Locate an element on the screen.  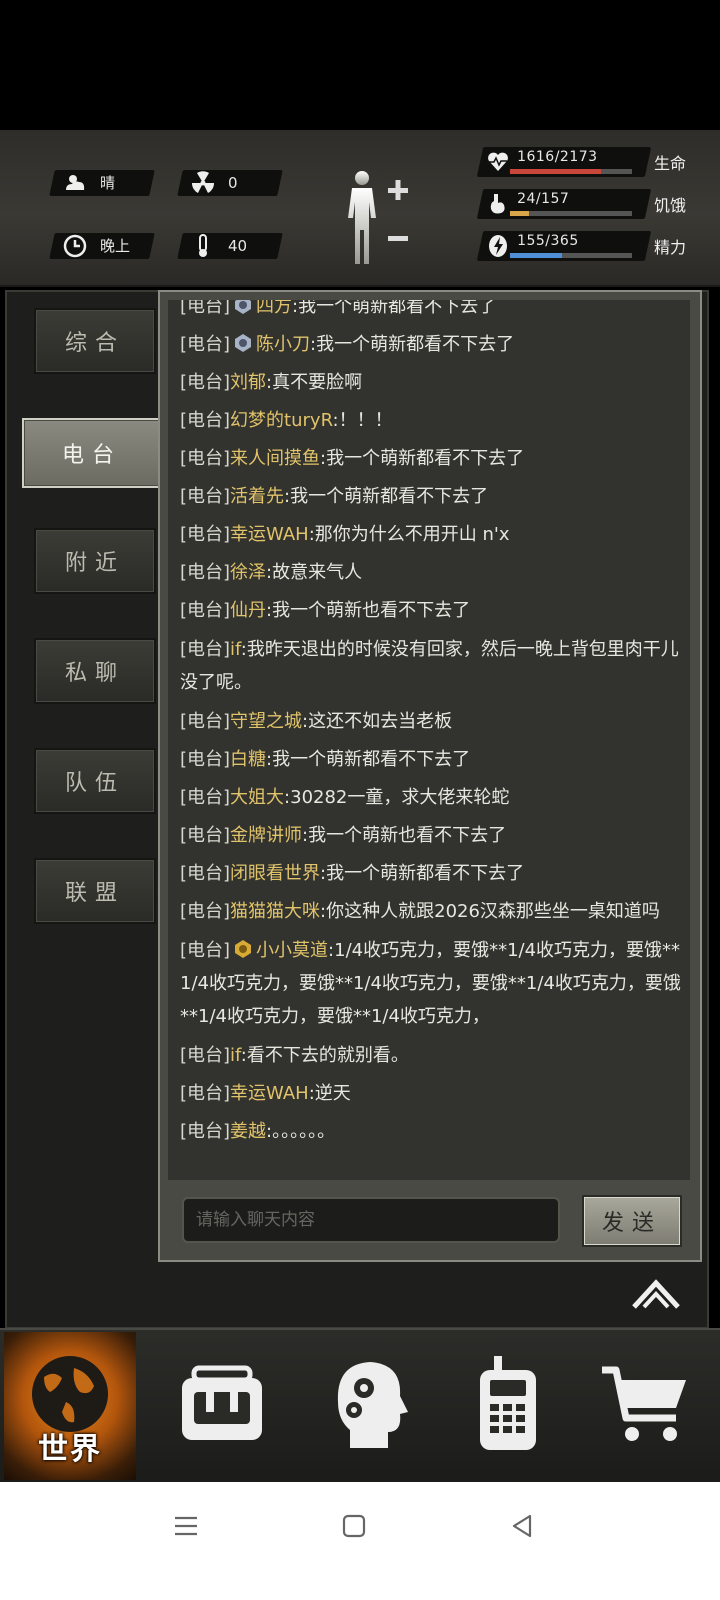
sender-name: 小小莫道 is located at coordinates (292, 950).